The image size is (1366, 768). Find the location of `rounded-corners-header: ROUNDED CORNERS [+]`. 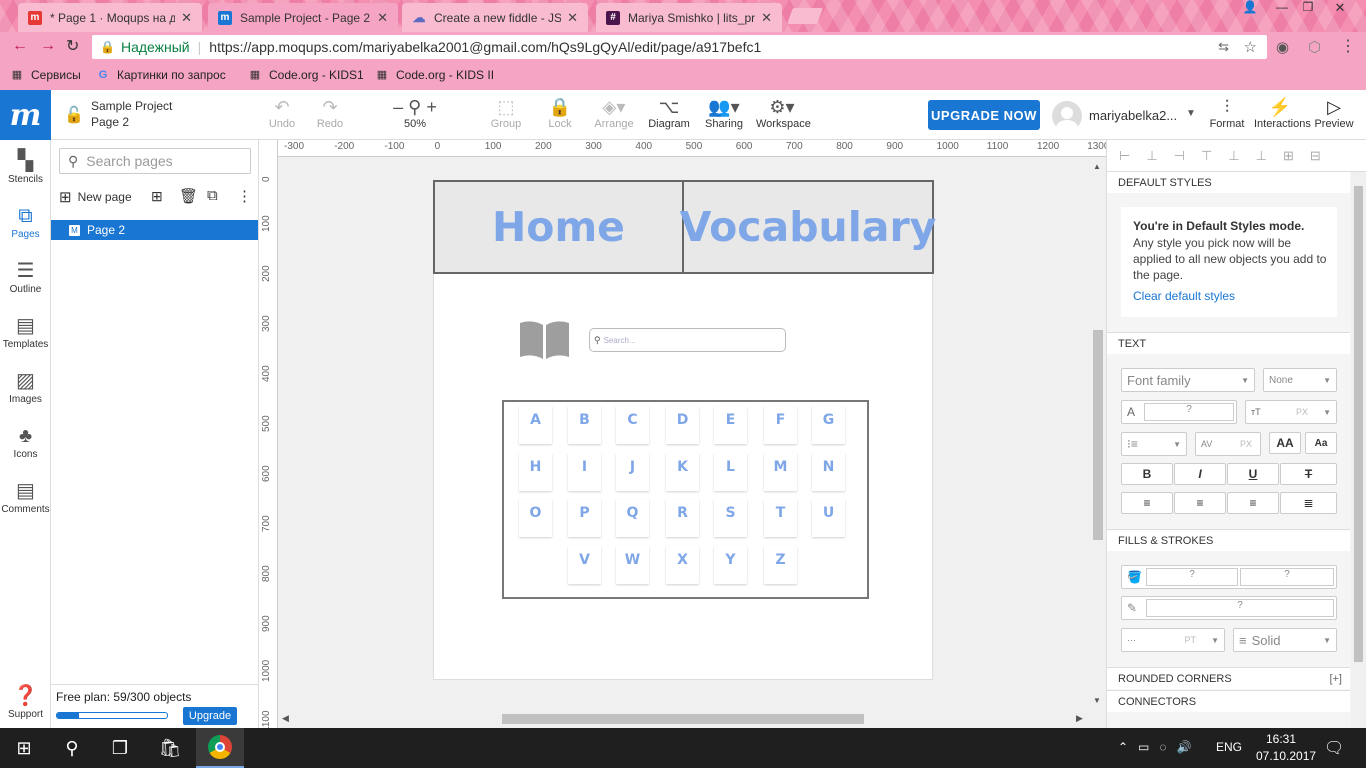

rounded-corners-header: ROUNDED CORNERS [+] is located at coordinates (1228, 678).